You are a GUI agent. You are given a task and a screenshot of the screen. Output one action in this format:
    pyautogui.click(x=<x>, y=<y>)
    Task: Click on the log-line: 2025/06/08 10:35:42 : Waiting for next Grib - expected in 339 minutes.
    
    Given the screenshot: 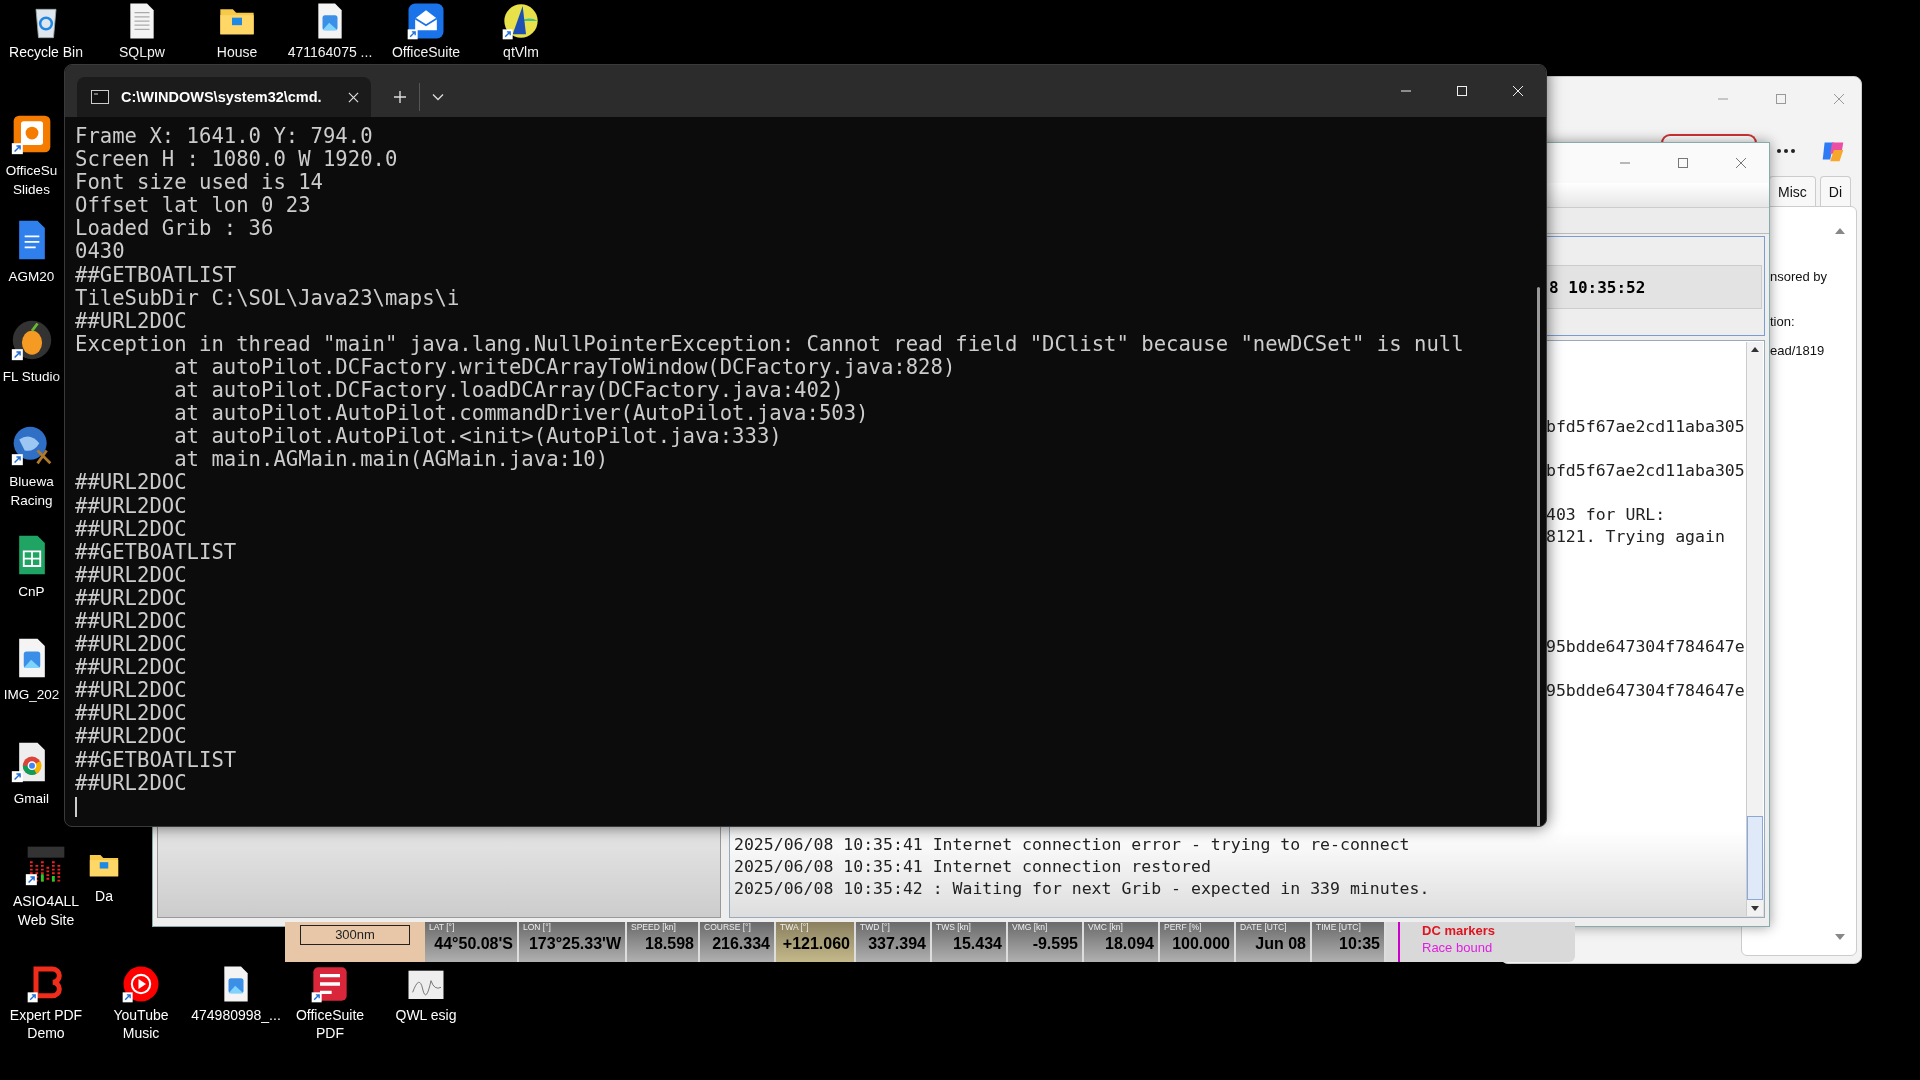 What is the action you would take?
    pyautogui.click(x=1082, y=889)
    